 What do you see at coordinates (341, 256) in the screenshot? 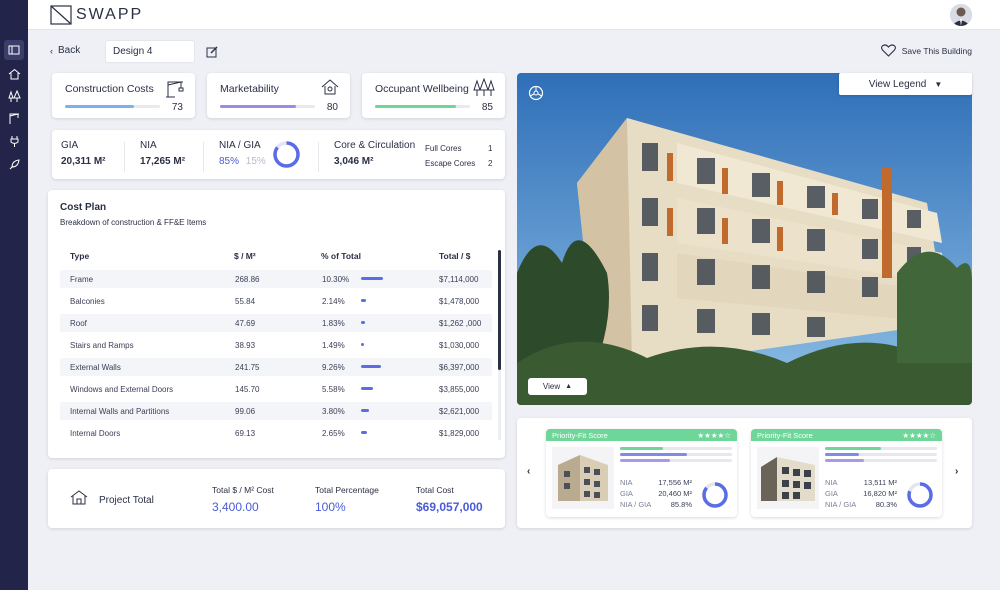
I see `column-header-percent: % of Total` at bounding box center [341, 256].